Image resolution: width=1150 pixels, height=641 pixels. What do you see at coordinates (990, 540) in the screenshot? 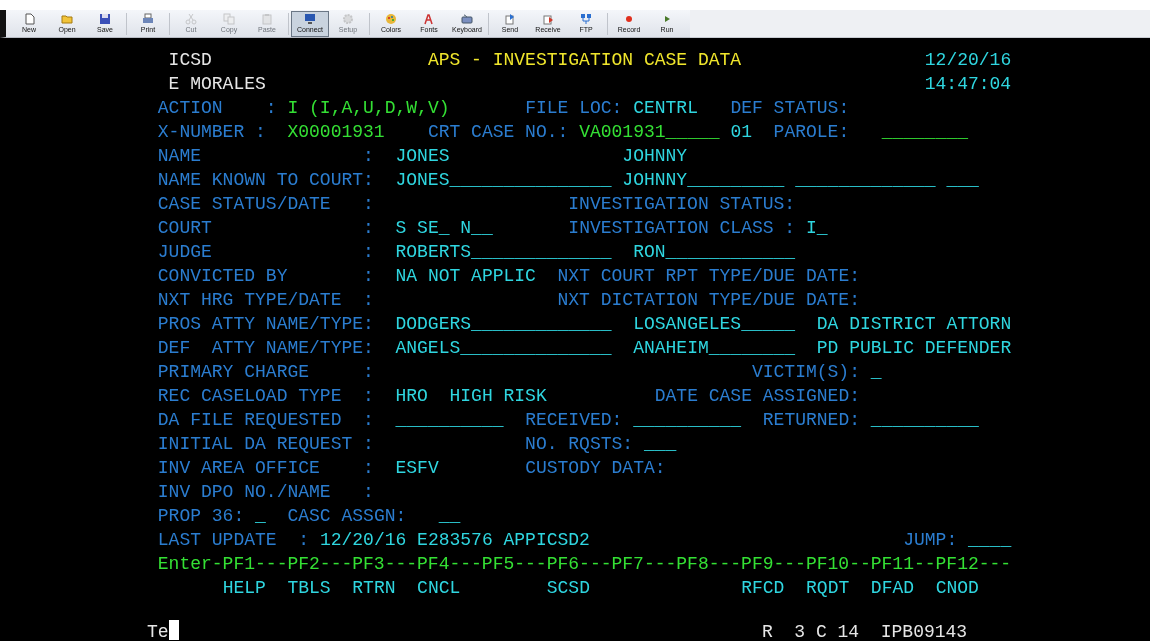
I see `field-value: ____` at bounding box center [990, 540].